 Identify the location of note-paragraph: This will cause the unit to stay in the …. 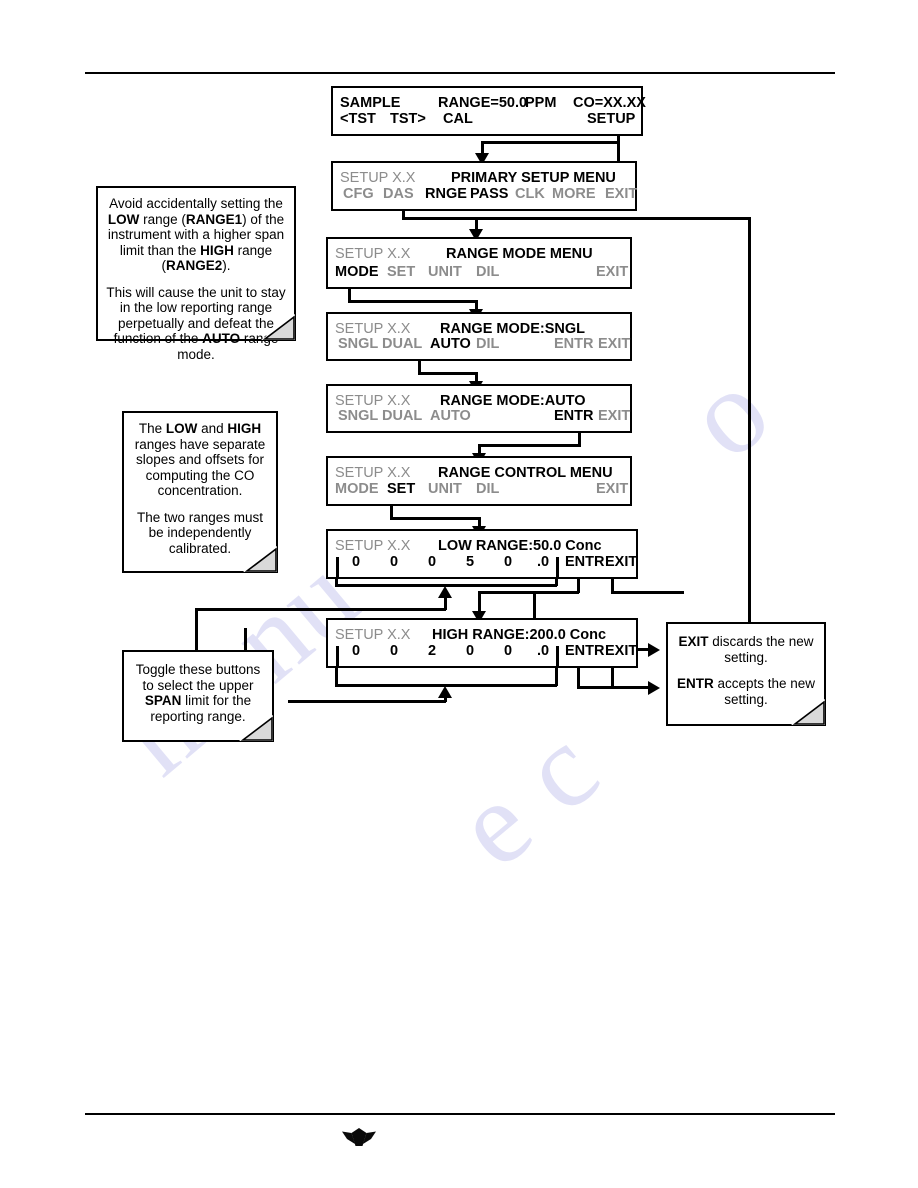
(196, 324).